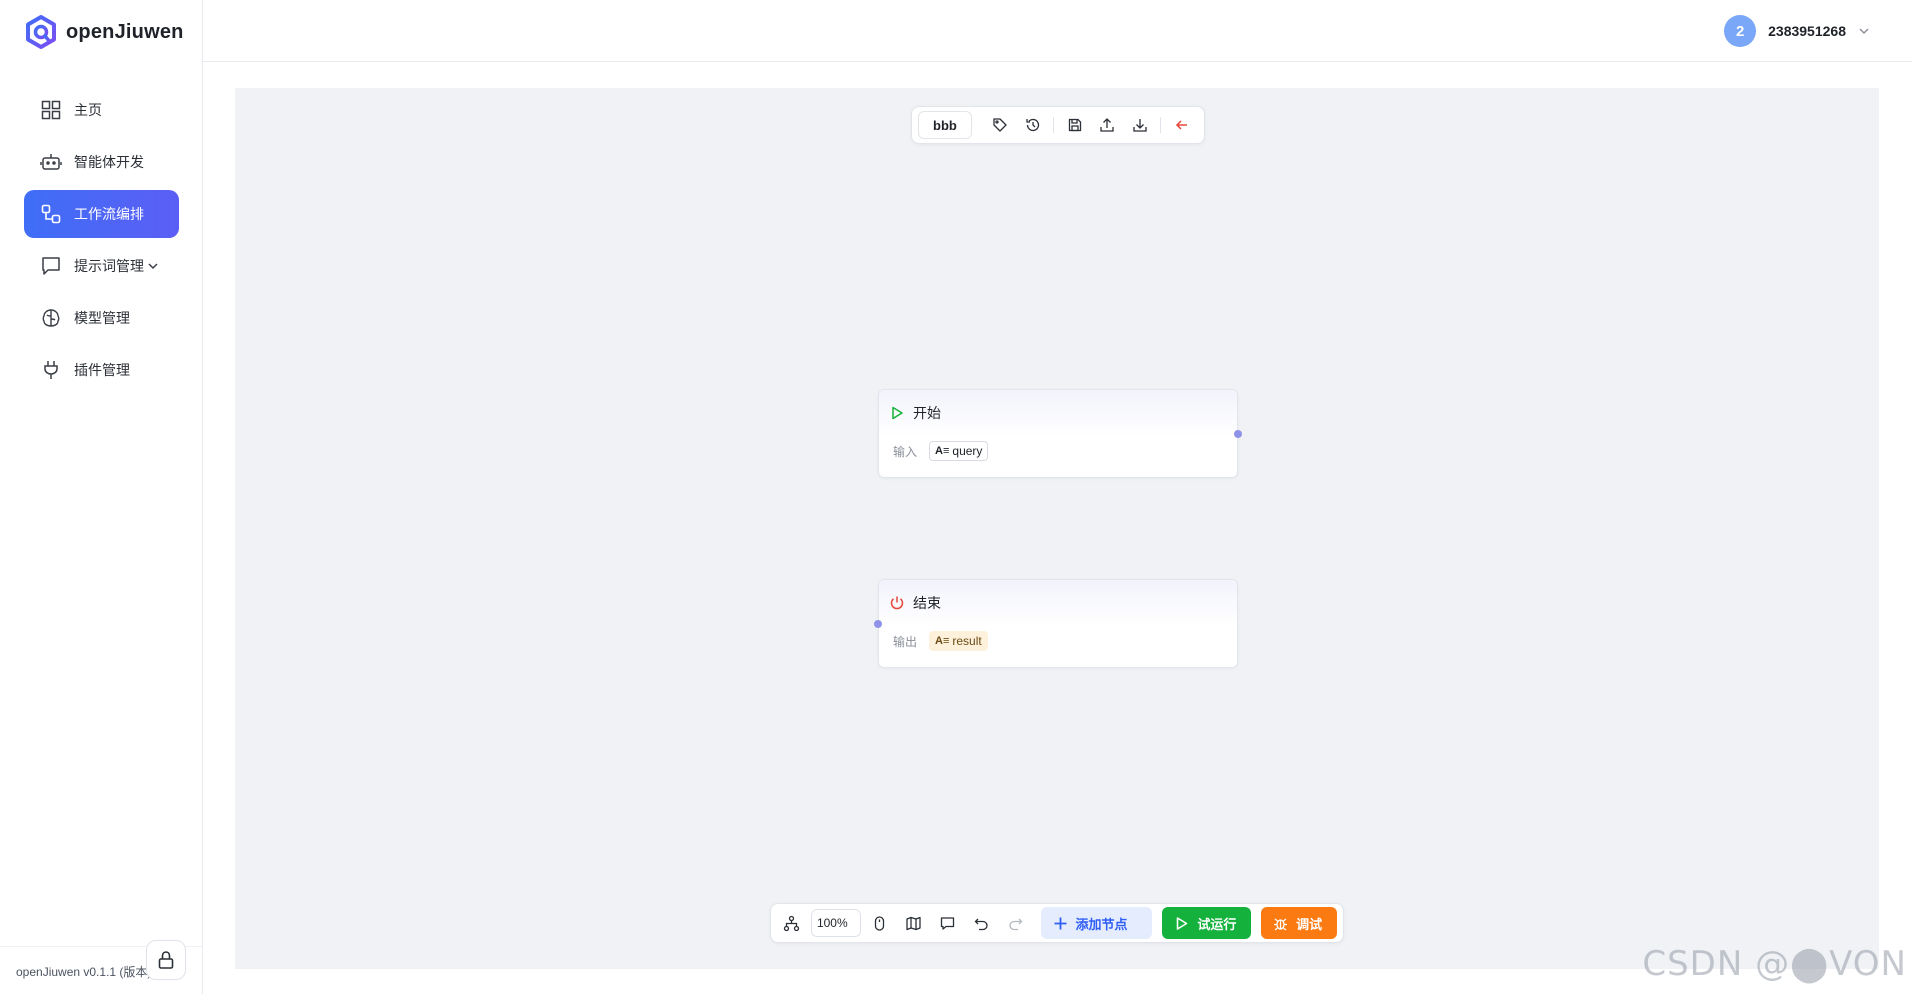  I want to click on history-button, so click(1033, 125).